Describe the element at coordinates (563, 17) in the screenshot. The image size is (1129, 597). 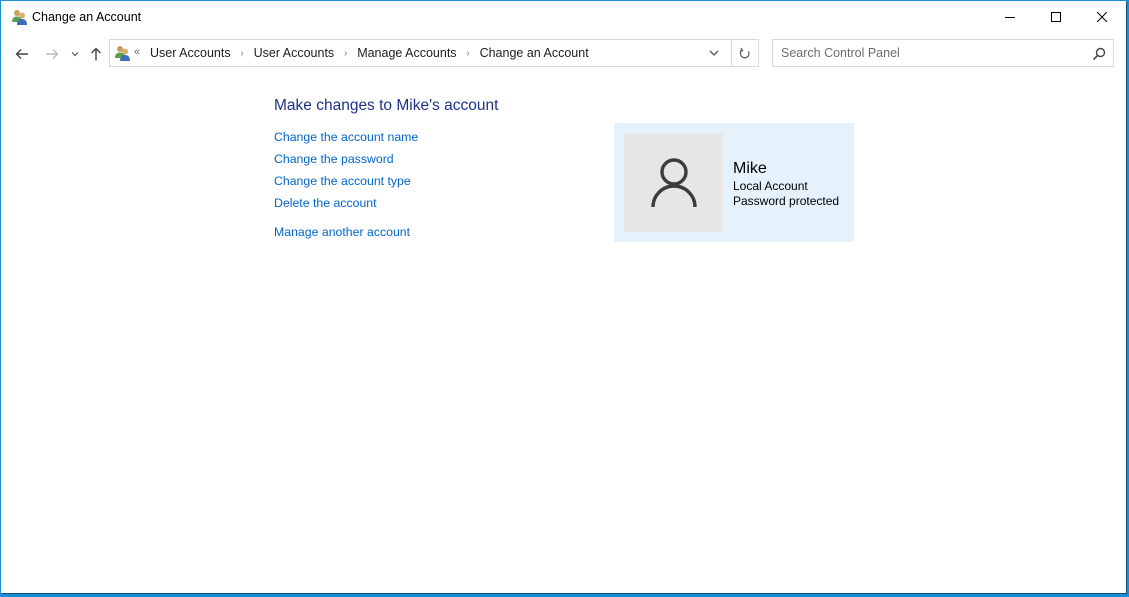
I see `title-bar: Change an Account` at that location.